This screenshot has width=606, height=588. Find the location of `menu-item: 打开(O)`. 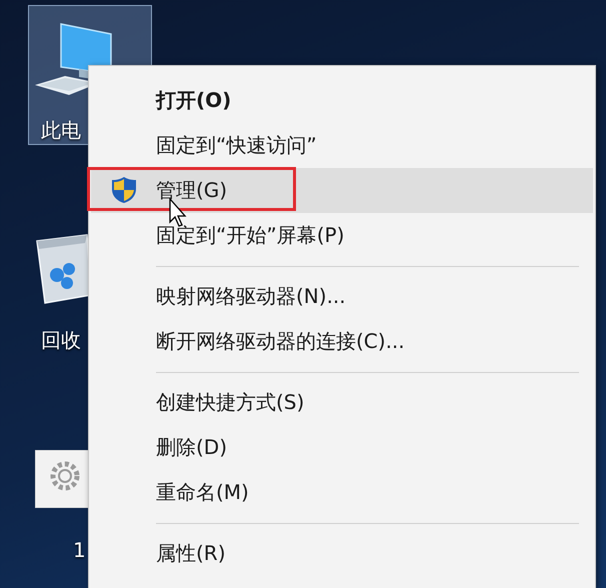

menu-item: 打开(O) is located at coordinates (342, 100).